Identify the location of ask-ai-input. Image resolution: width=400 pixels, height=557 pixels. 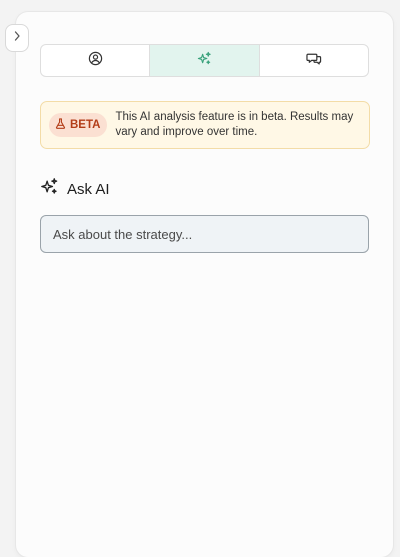
(204, 234).